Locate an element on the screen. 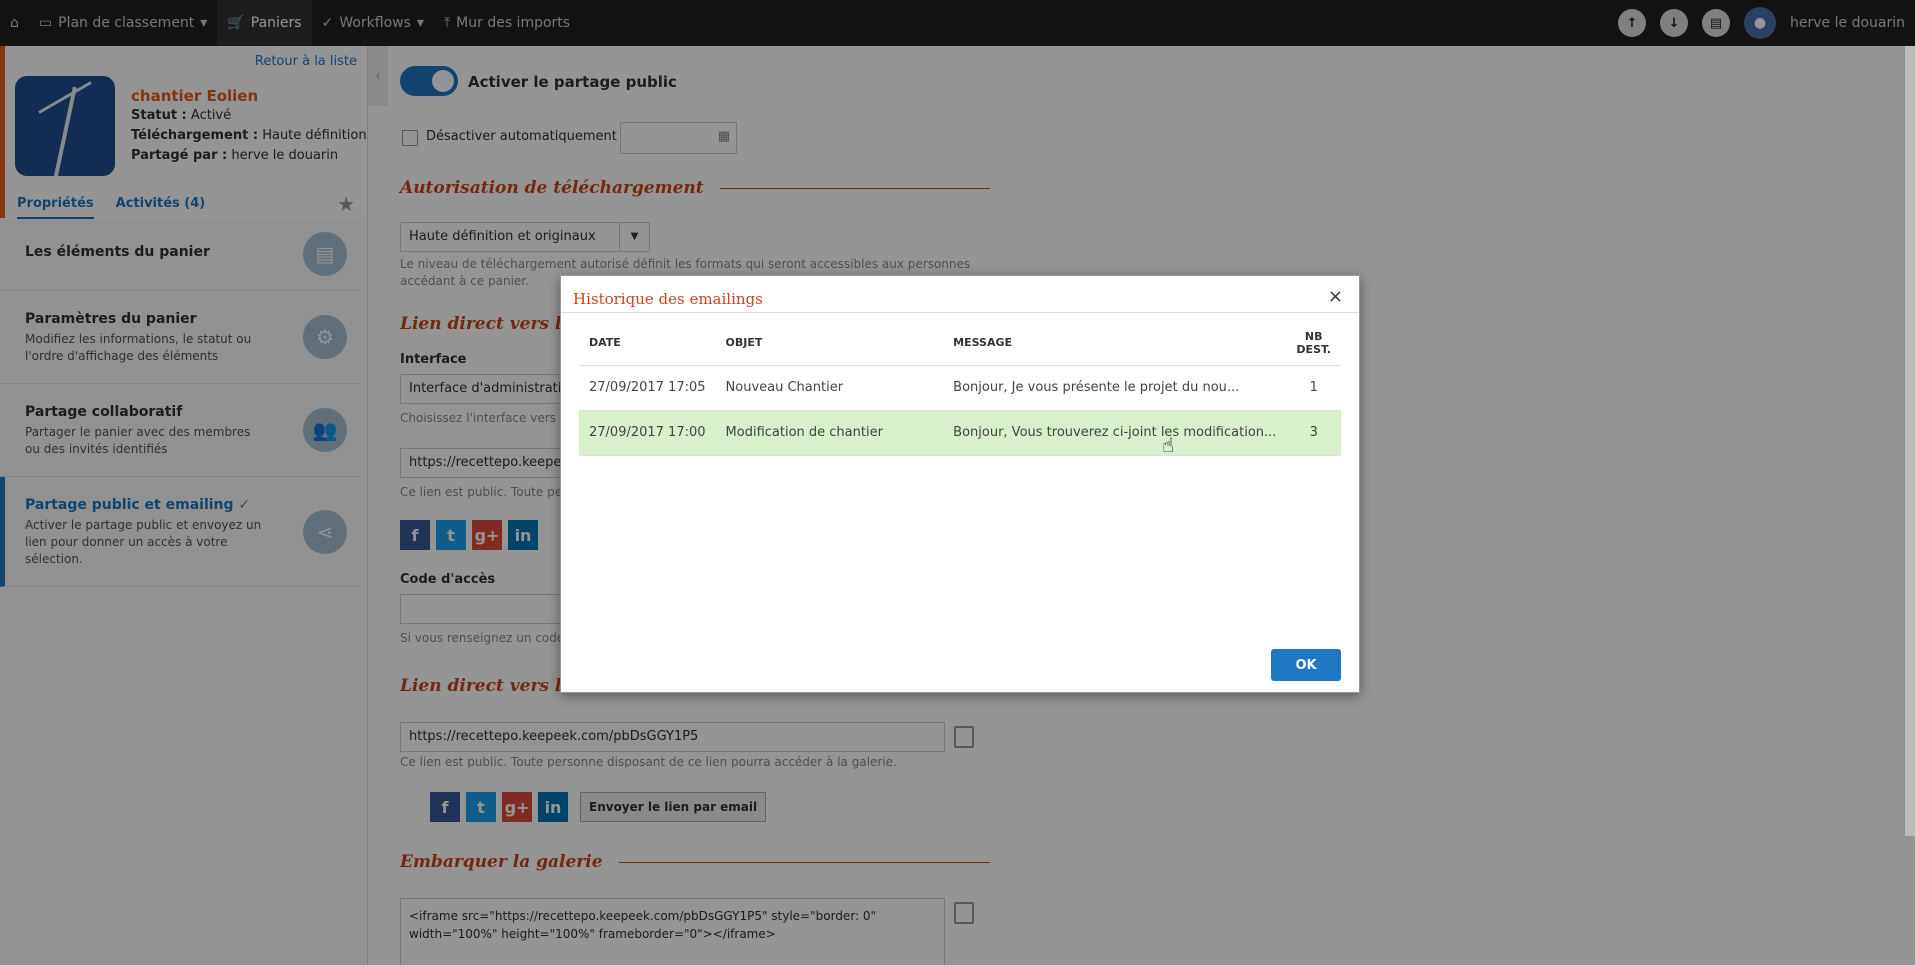  cell-nb-dest: 1 is located at coordinates (1313, 388).